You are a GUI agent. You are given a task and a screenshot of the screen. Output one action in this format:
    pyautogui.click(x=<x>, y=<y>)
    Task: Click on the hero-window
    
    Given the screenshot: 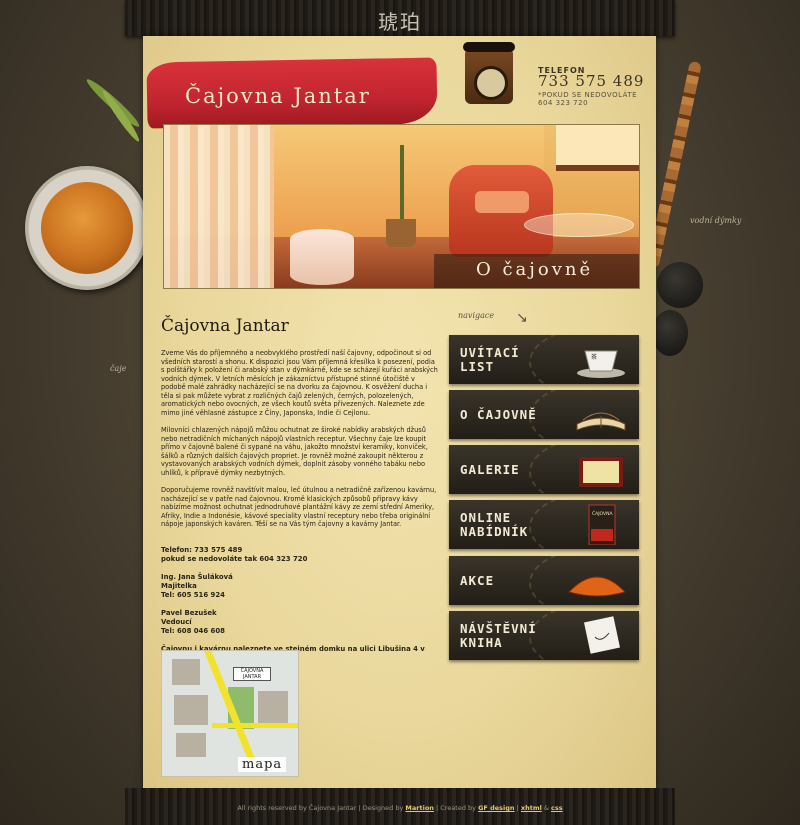 What is the action you would take?
    pyautogui.click(x=597, y=148)
    